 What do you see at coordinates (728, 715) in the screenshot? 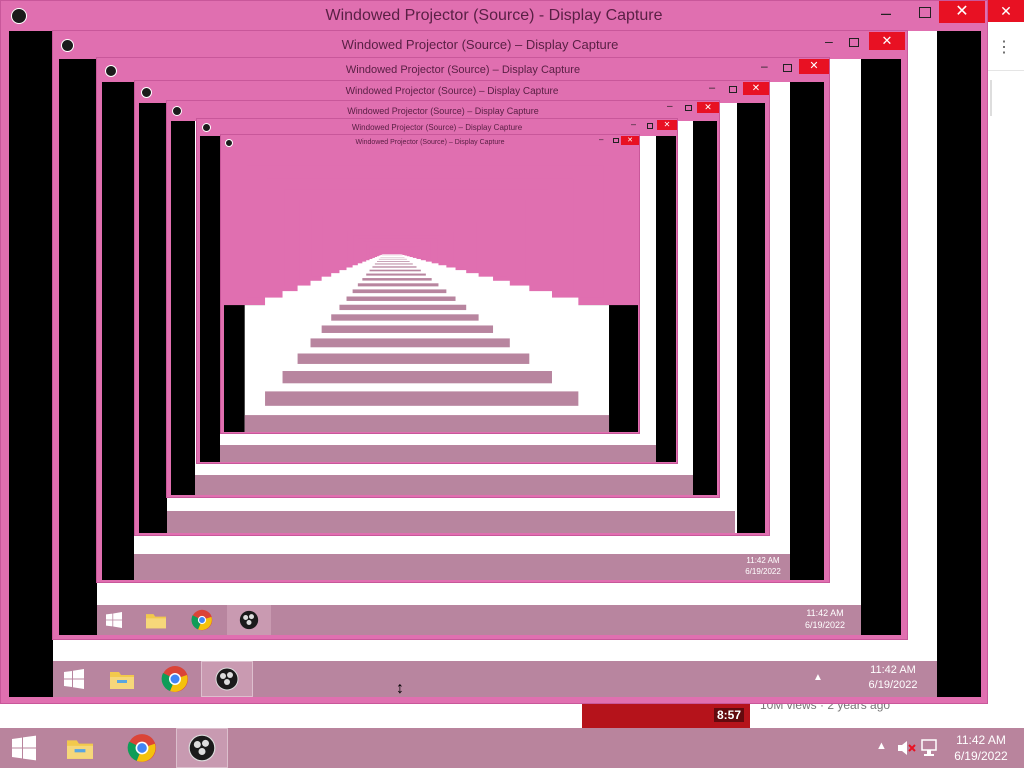
I see `video-duration: 8:57` at bounding box center [728, 715].